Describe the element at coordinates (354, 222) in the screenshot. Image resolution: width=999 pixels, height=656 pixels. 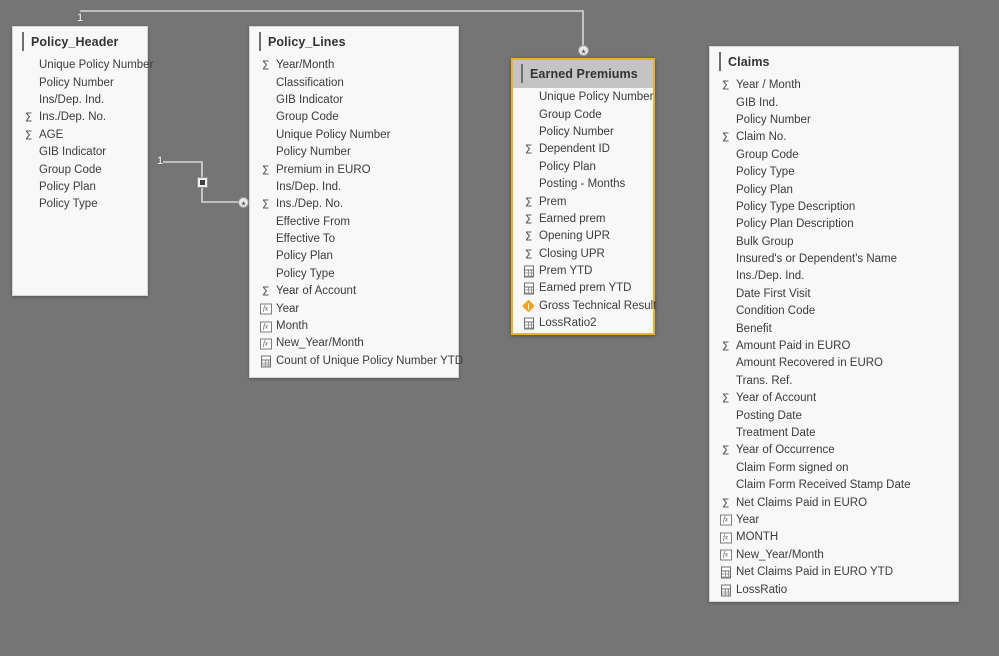
I see `field-row: Effective From` at that location.